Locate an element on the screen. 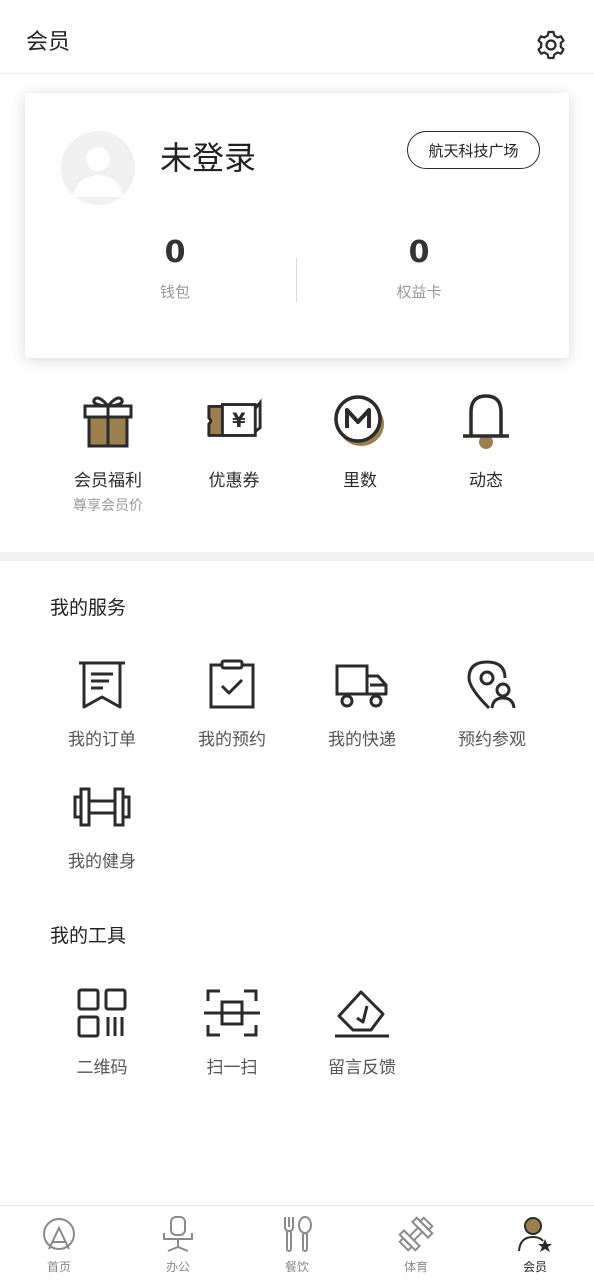 The image size is (594, 1280). fork-spoon-icon is located at coordinates (298, 1234).